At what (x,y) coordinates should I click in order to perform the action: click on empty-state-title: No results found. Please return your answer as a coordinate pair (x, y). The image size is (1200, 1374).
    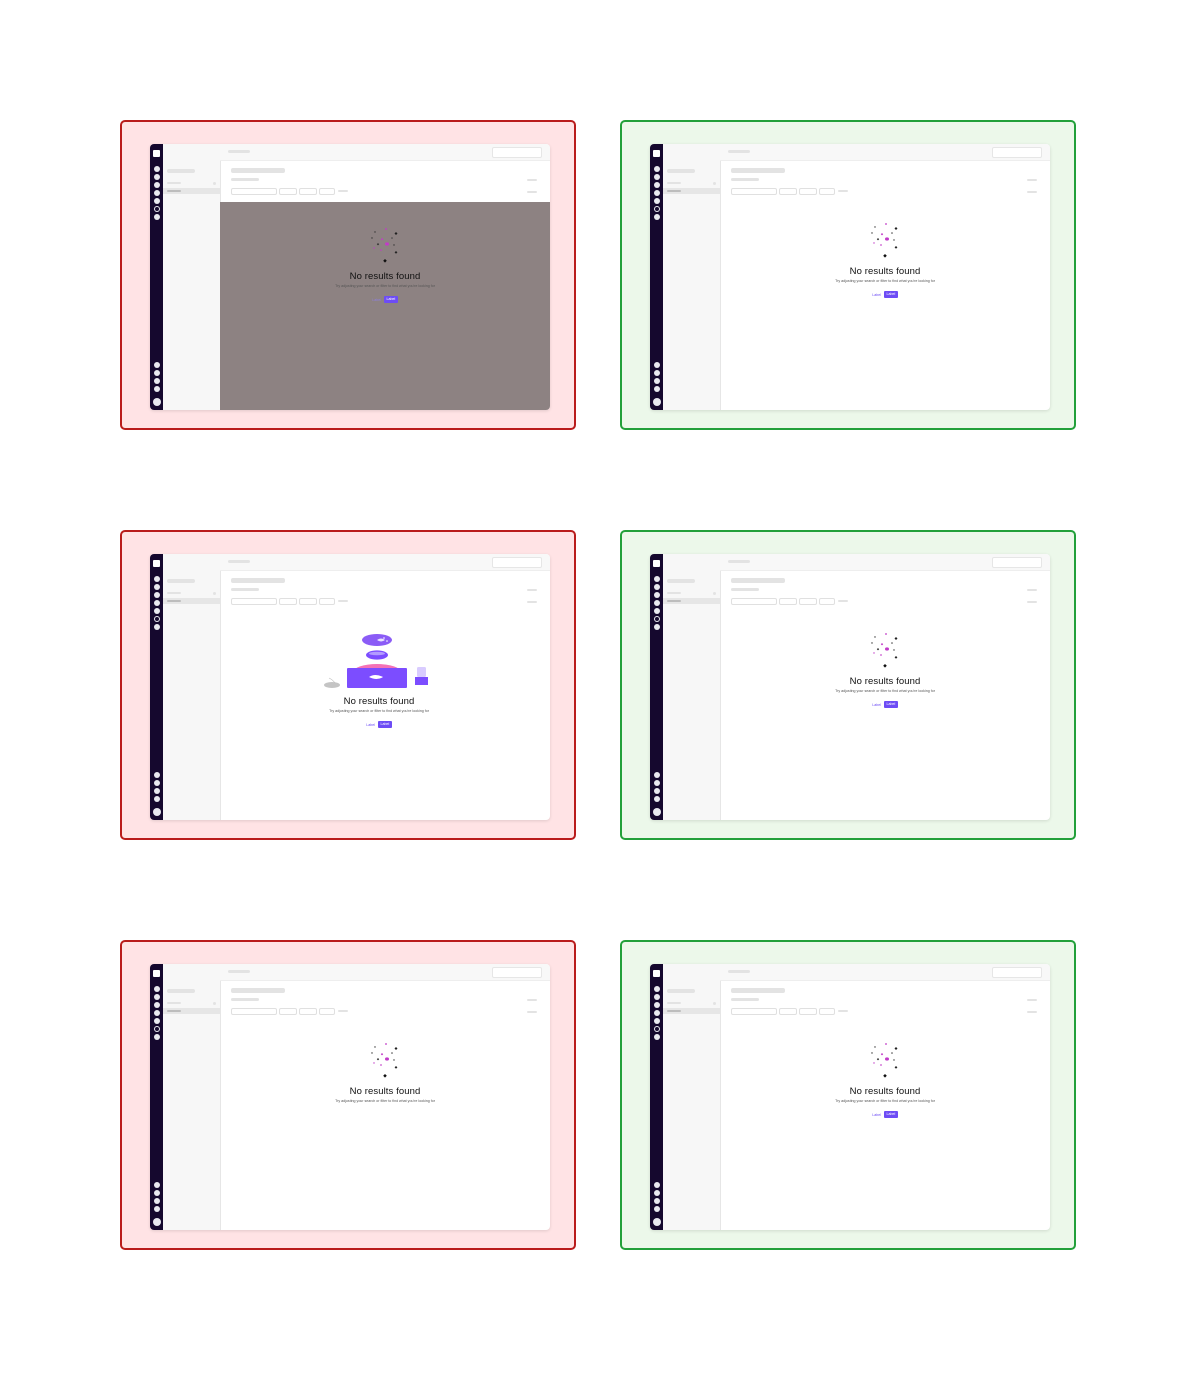
    Looking at the image, I should click on (885, 271).